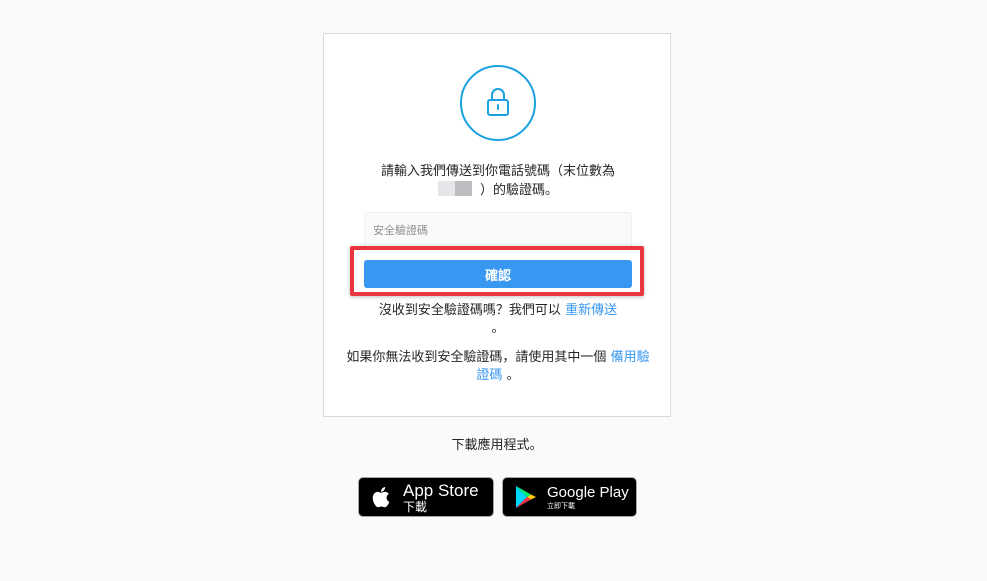 Image resolution: width=987 pixels, height=581 pixels. What do you see at coordinates (498, 328) in the screenshot?
I see `resend-suffix: 。` at bounding box center [498, 328].